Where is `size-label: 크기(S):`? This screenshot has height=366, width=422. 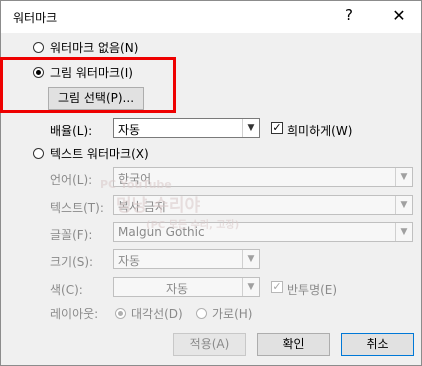
size-label: 크기(S): is located at coordinates (72, 262).